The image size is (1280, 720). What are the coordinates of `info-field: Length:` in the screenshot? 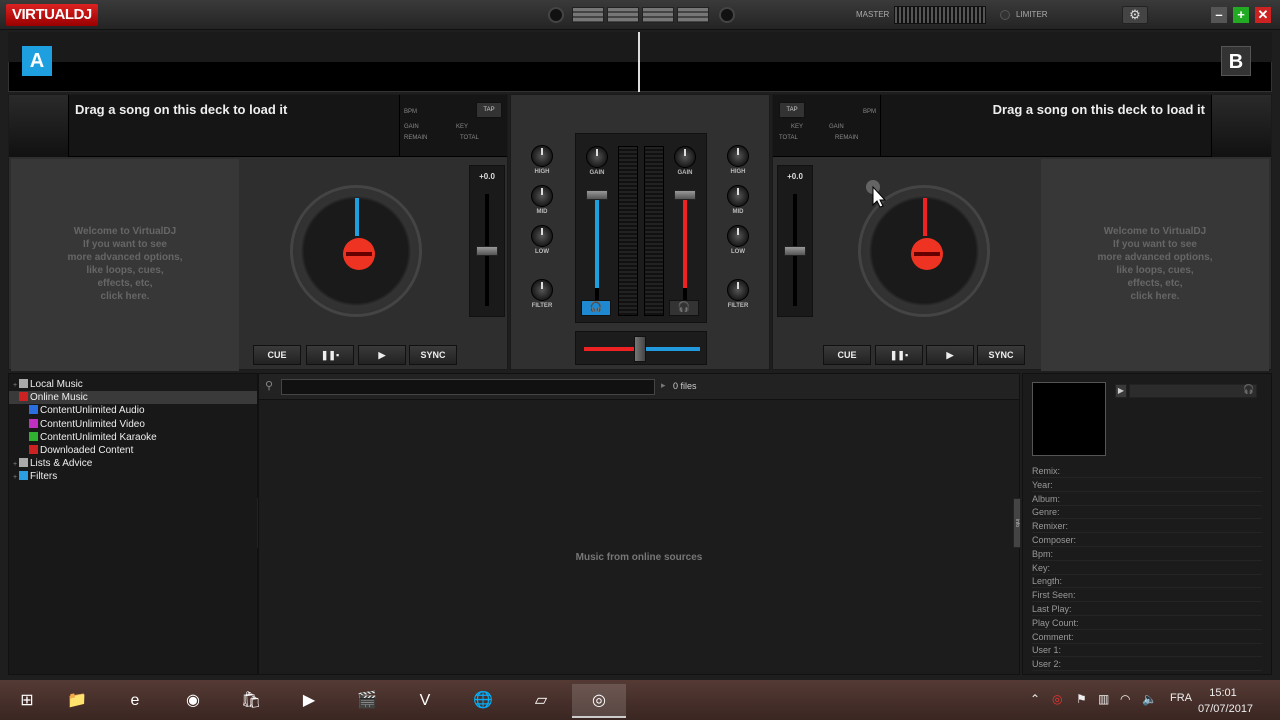 It's located at (1147, 582).